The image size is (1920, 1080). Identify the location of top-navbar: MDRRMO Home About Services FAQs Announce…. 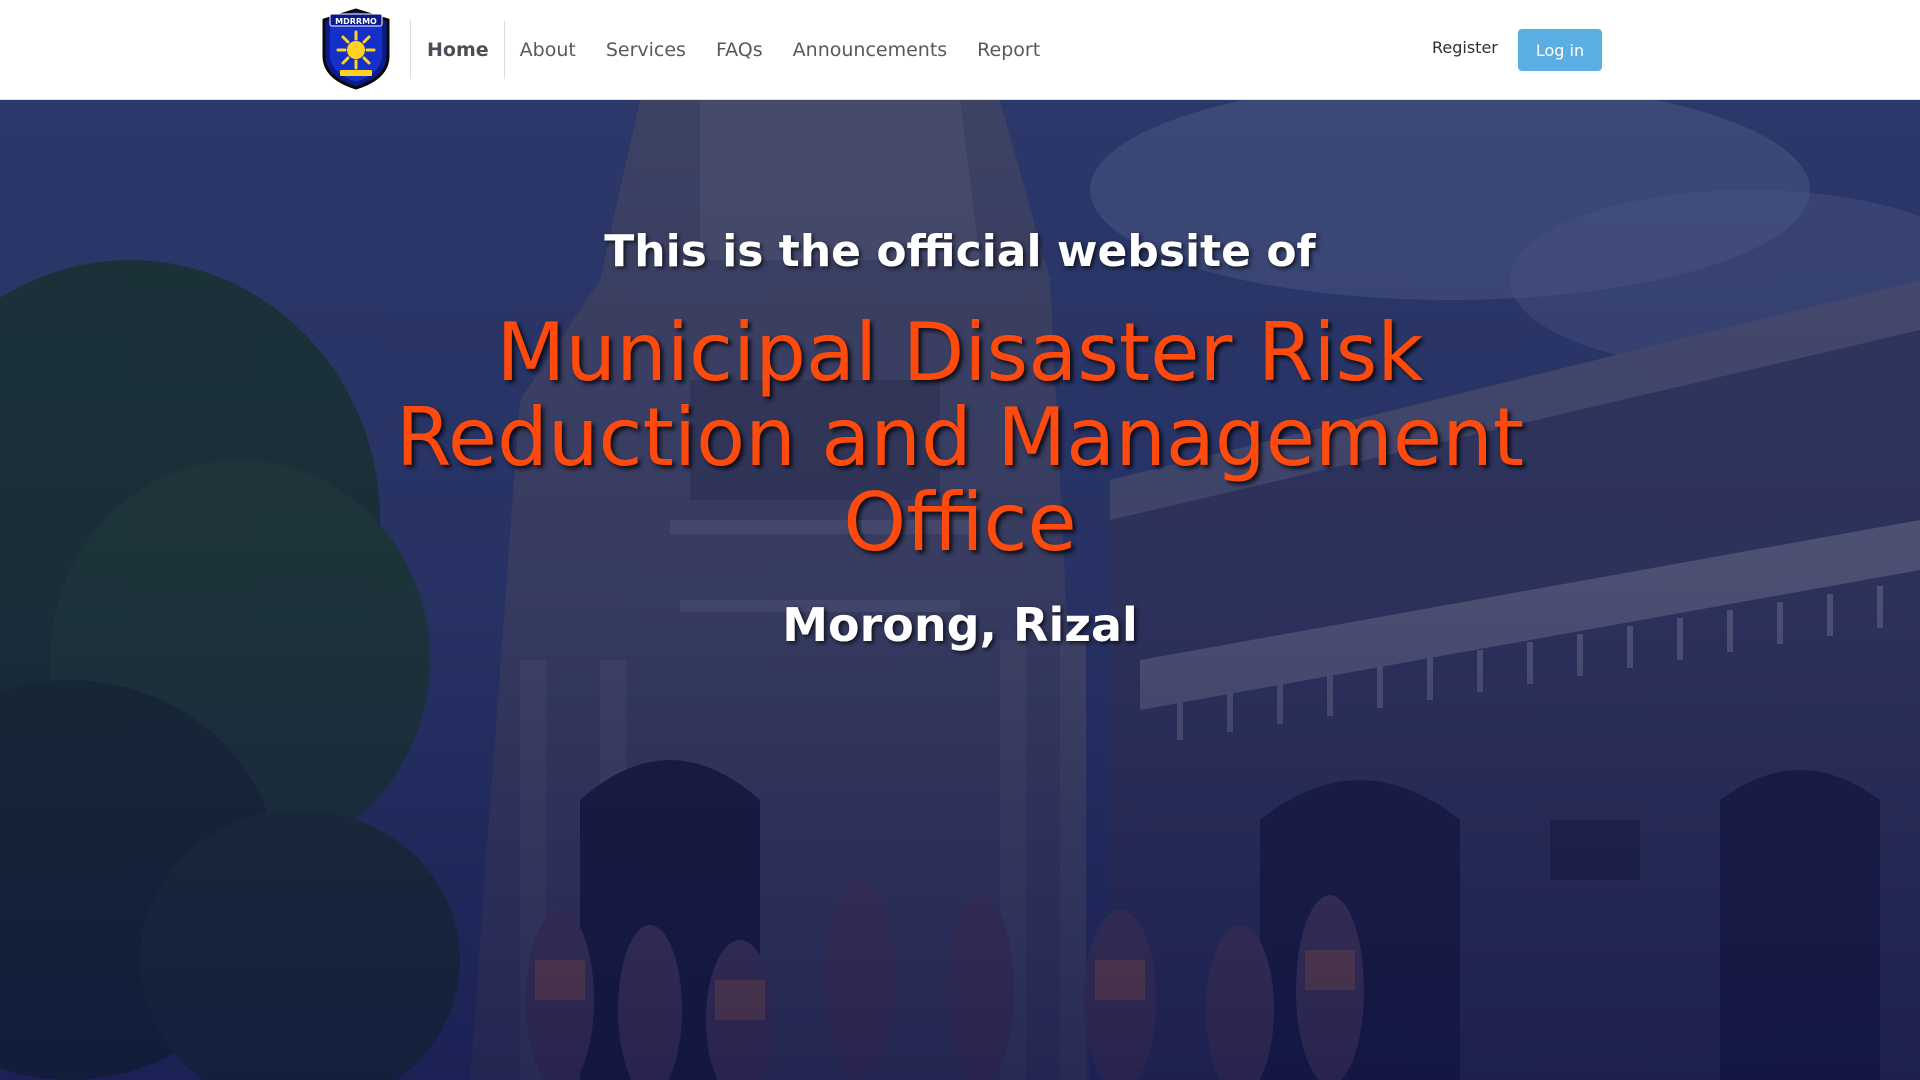
(960, 50).